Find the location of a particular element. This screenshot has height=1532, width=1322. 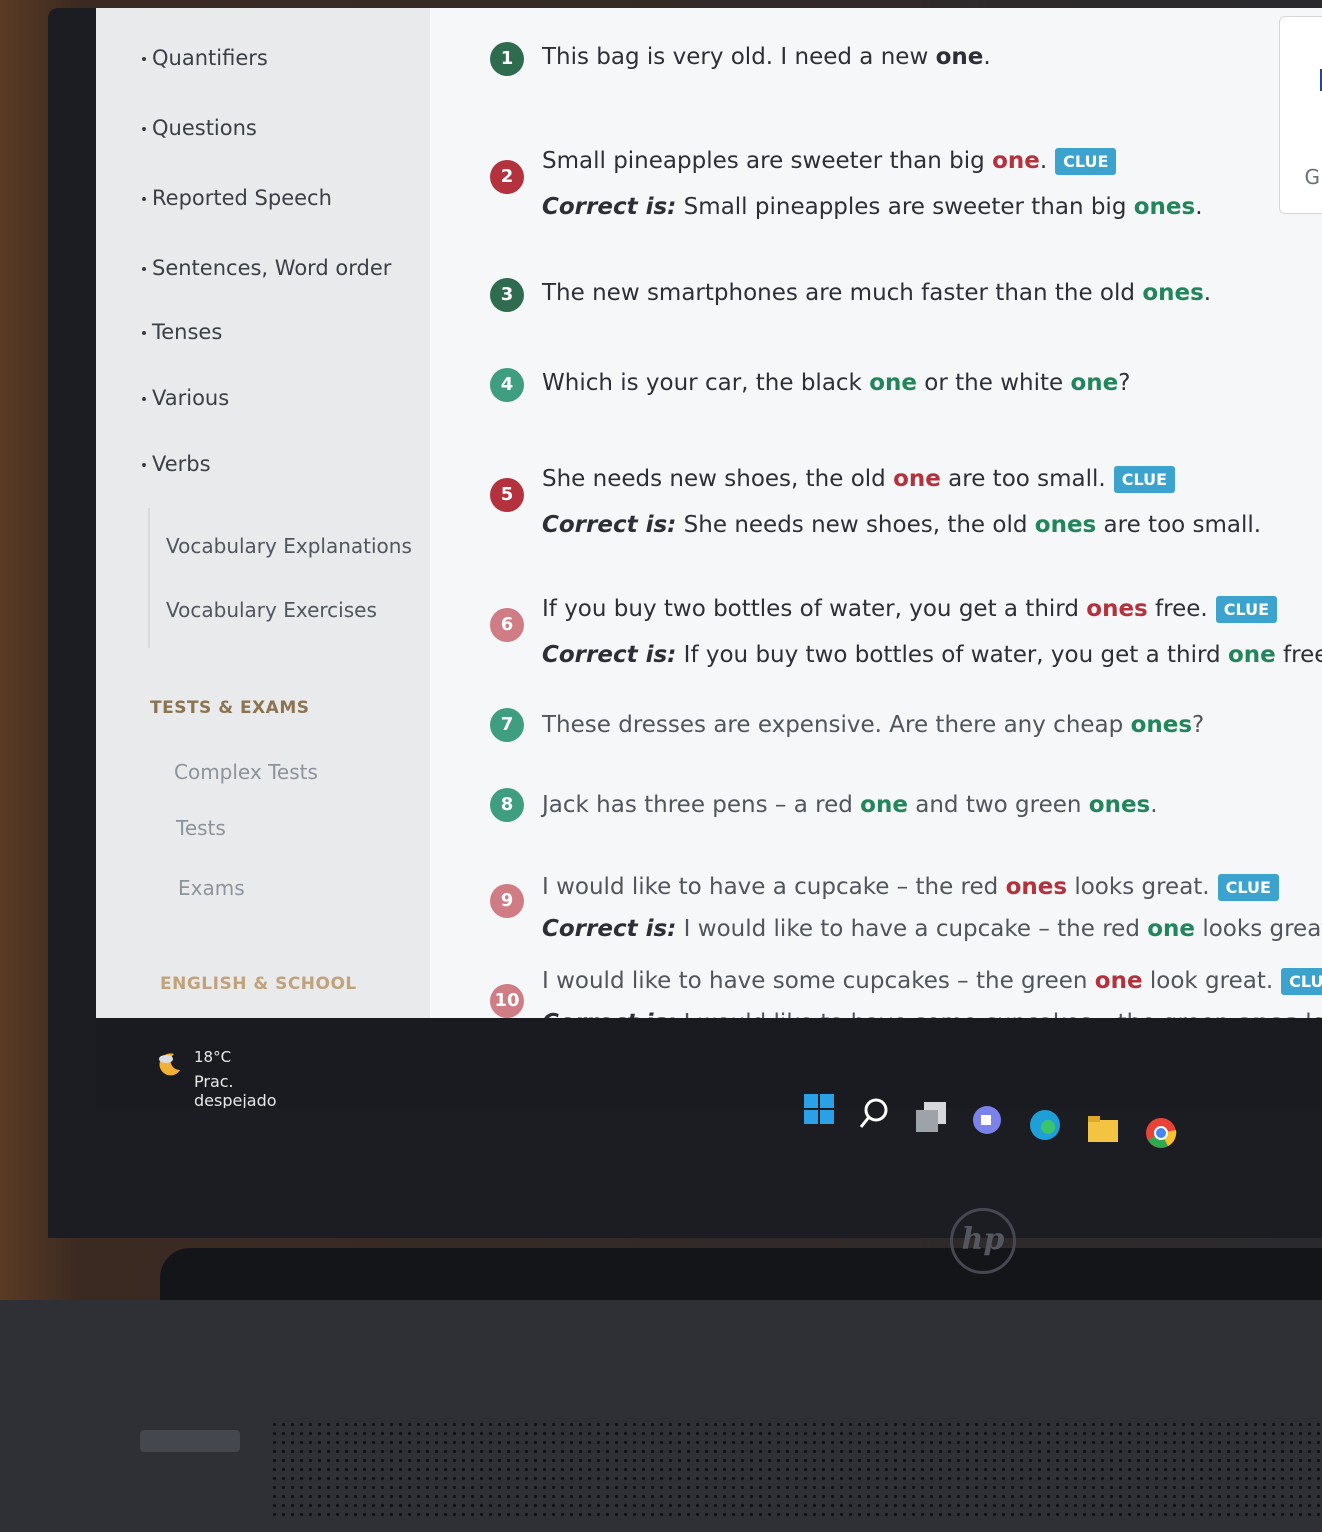

weather-widget: 18°C Prac. despejado is located at coordinates (236, 1076).